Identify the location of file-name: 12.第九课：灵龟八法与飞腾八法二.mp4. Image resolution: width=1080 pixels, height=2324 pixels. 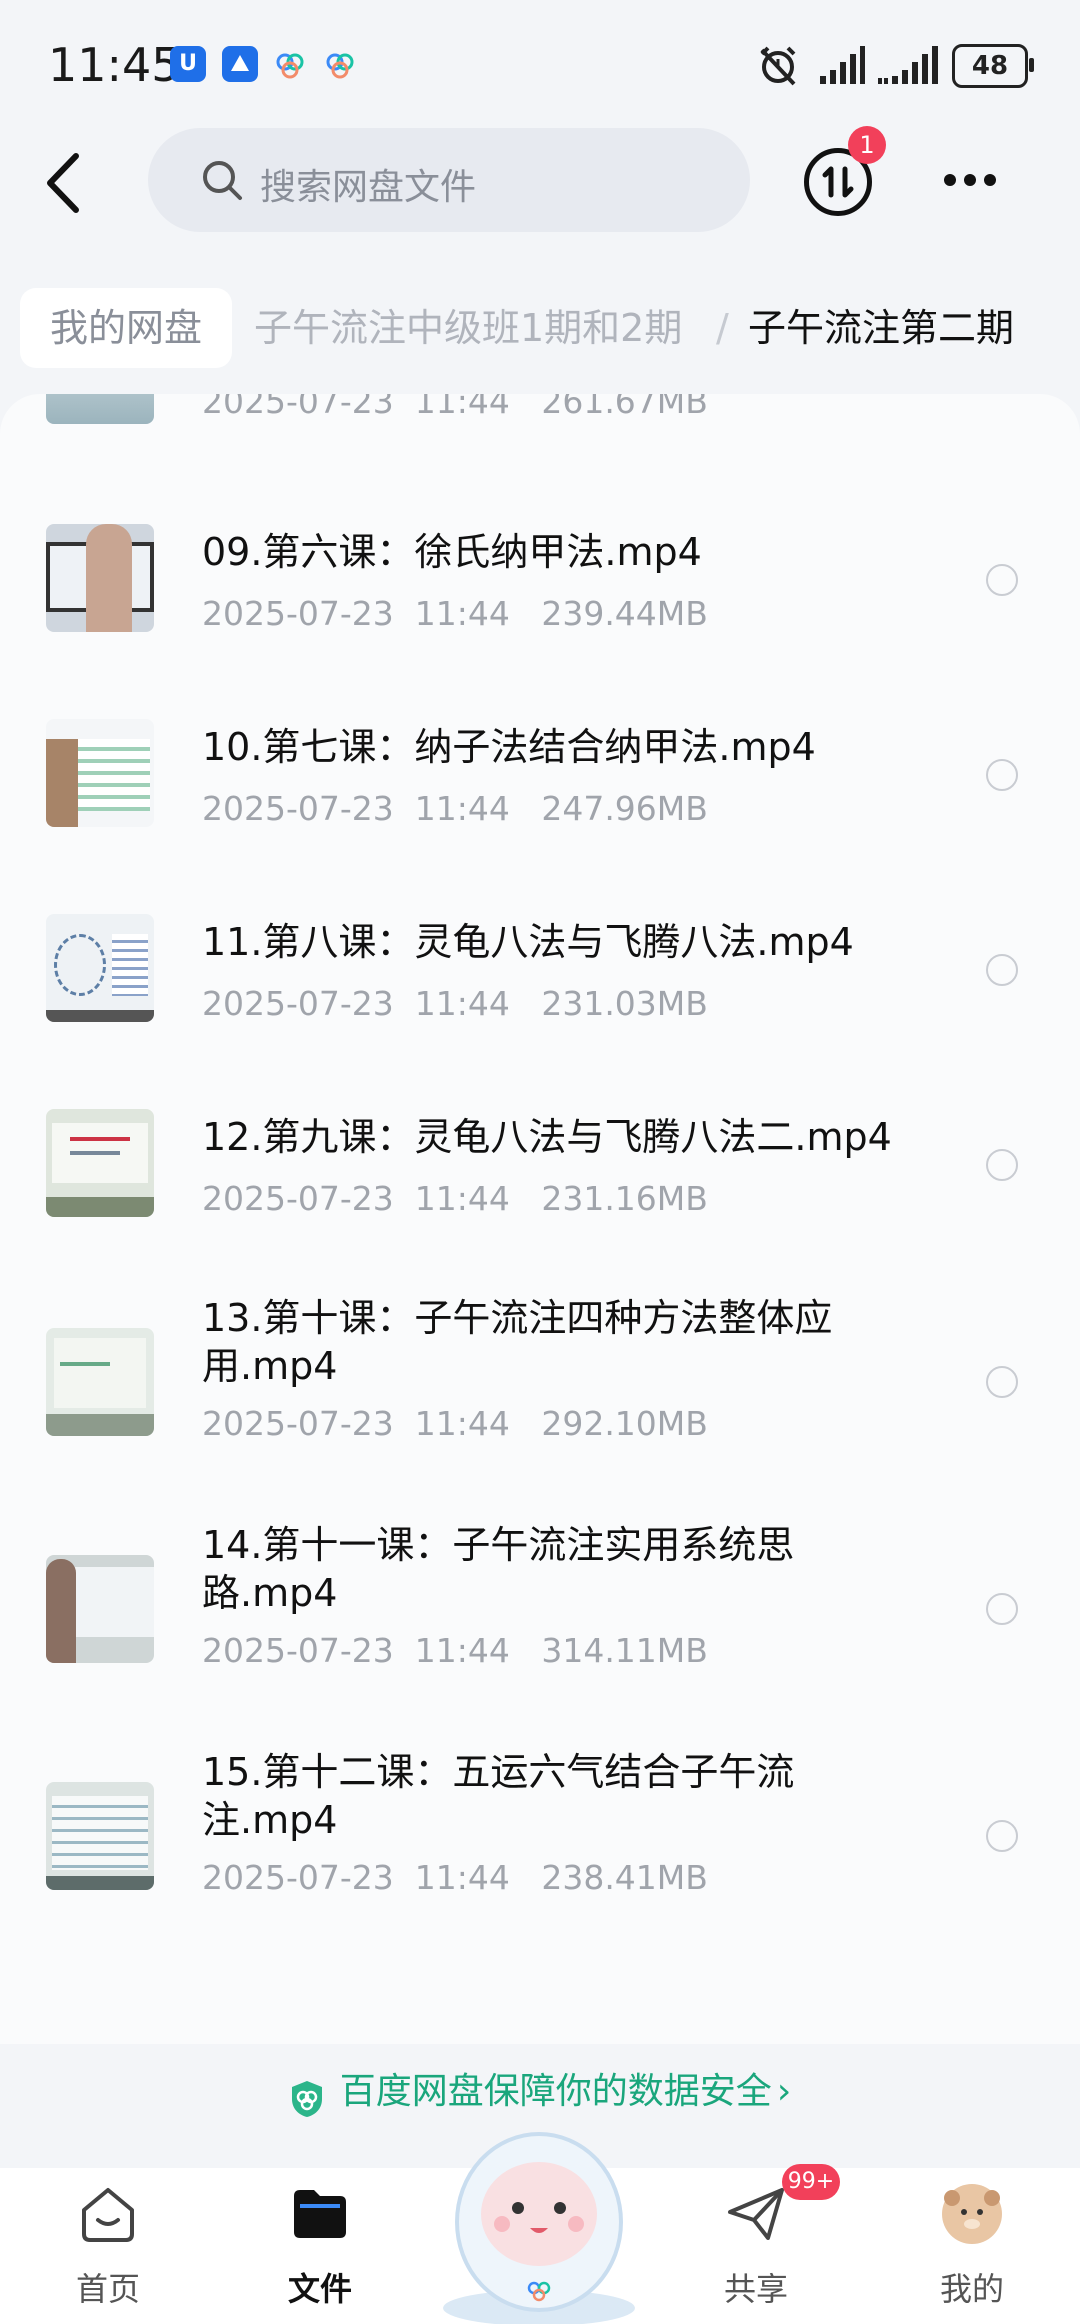
(547, 1137).